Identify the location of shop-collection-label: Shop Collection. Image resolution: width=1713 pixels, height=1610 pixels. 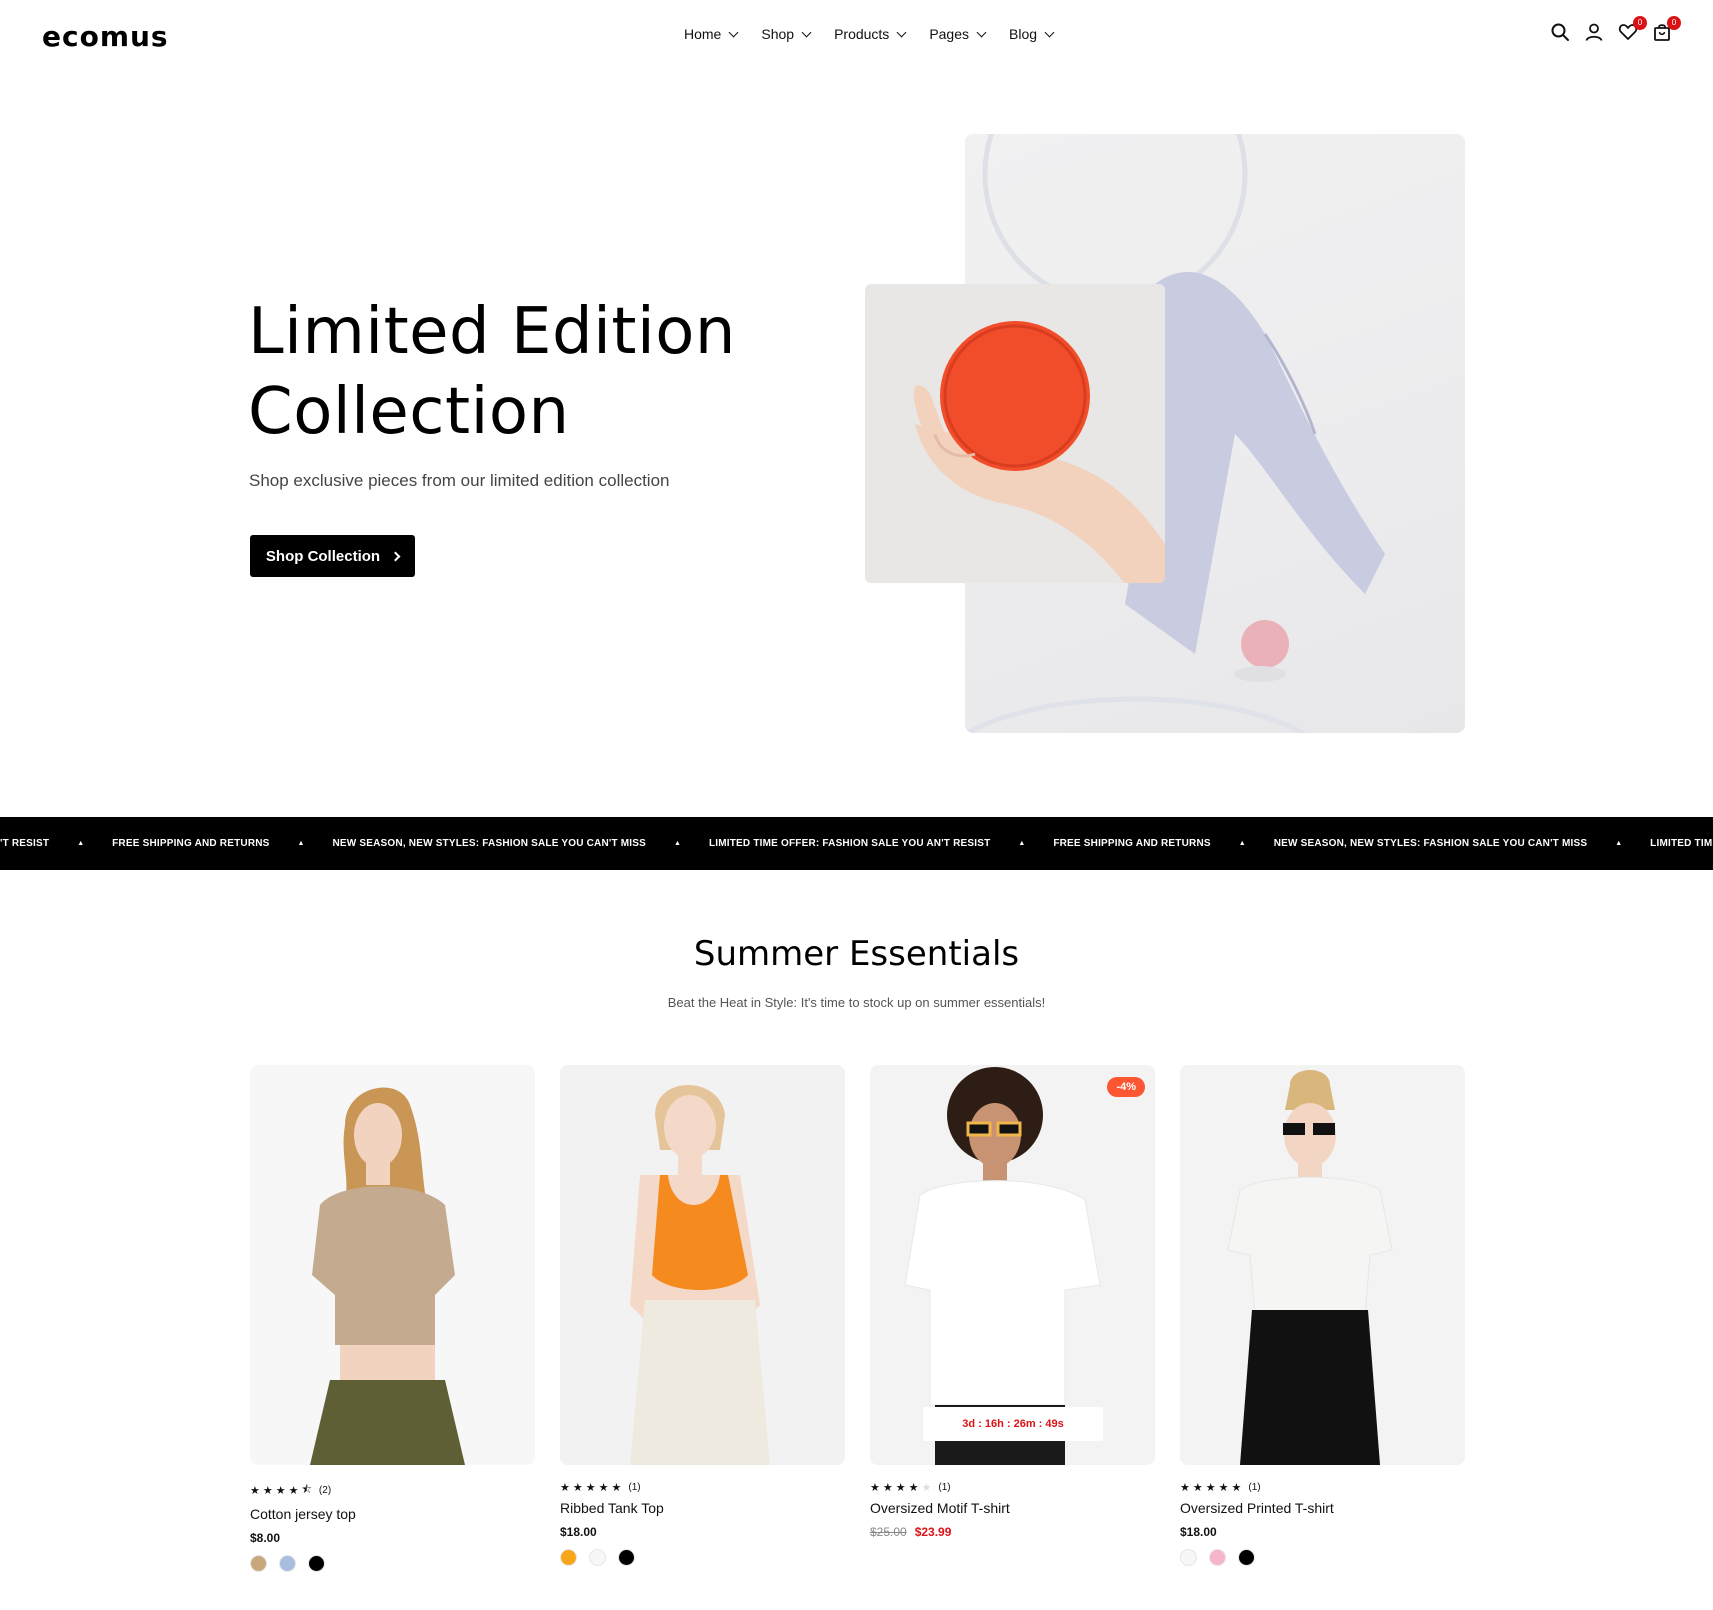
(323, 556).